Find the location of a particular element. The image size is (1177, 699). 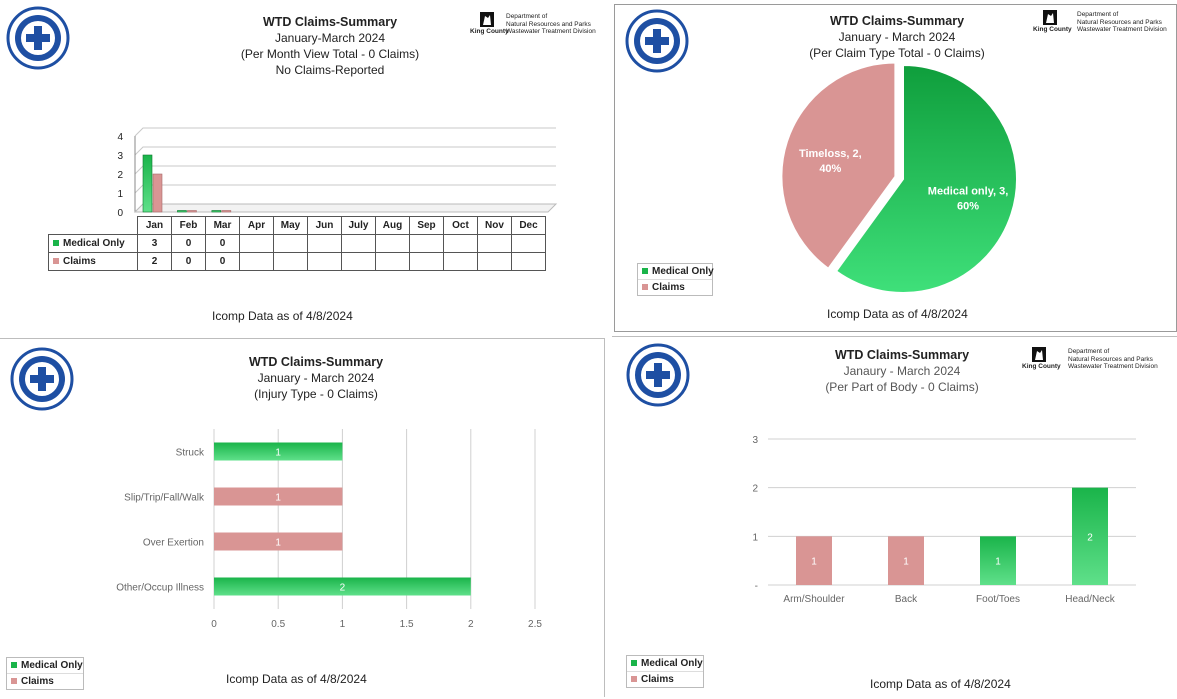

table-header-cell: Oct is located at coordinates (460, 225).